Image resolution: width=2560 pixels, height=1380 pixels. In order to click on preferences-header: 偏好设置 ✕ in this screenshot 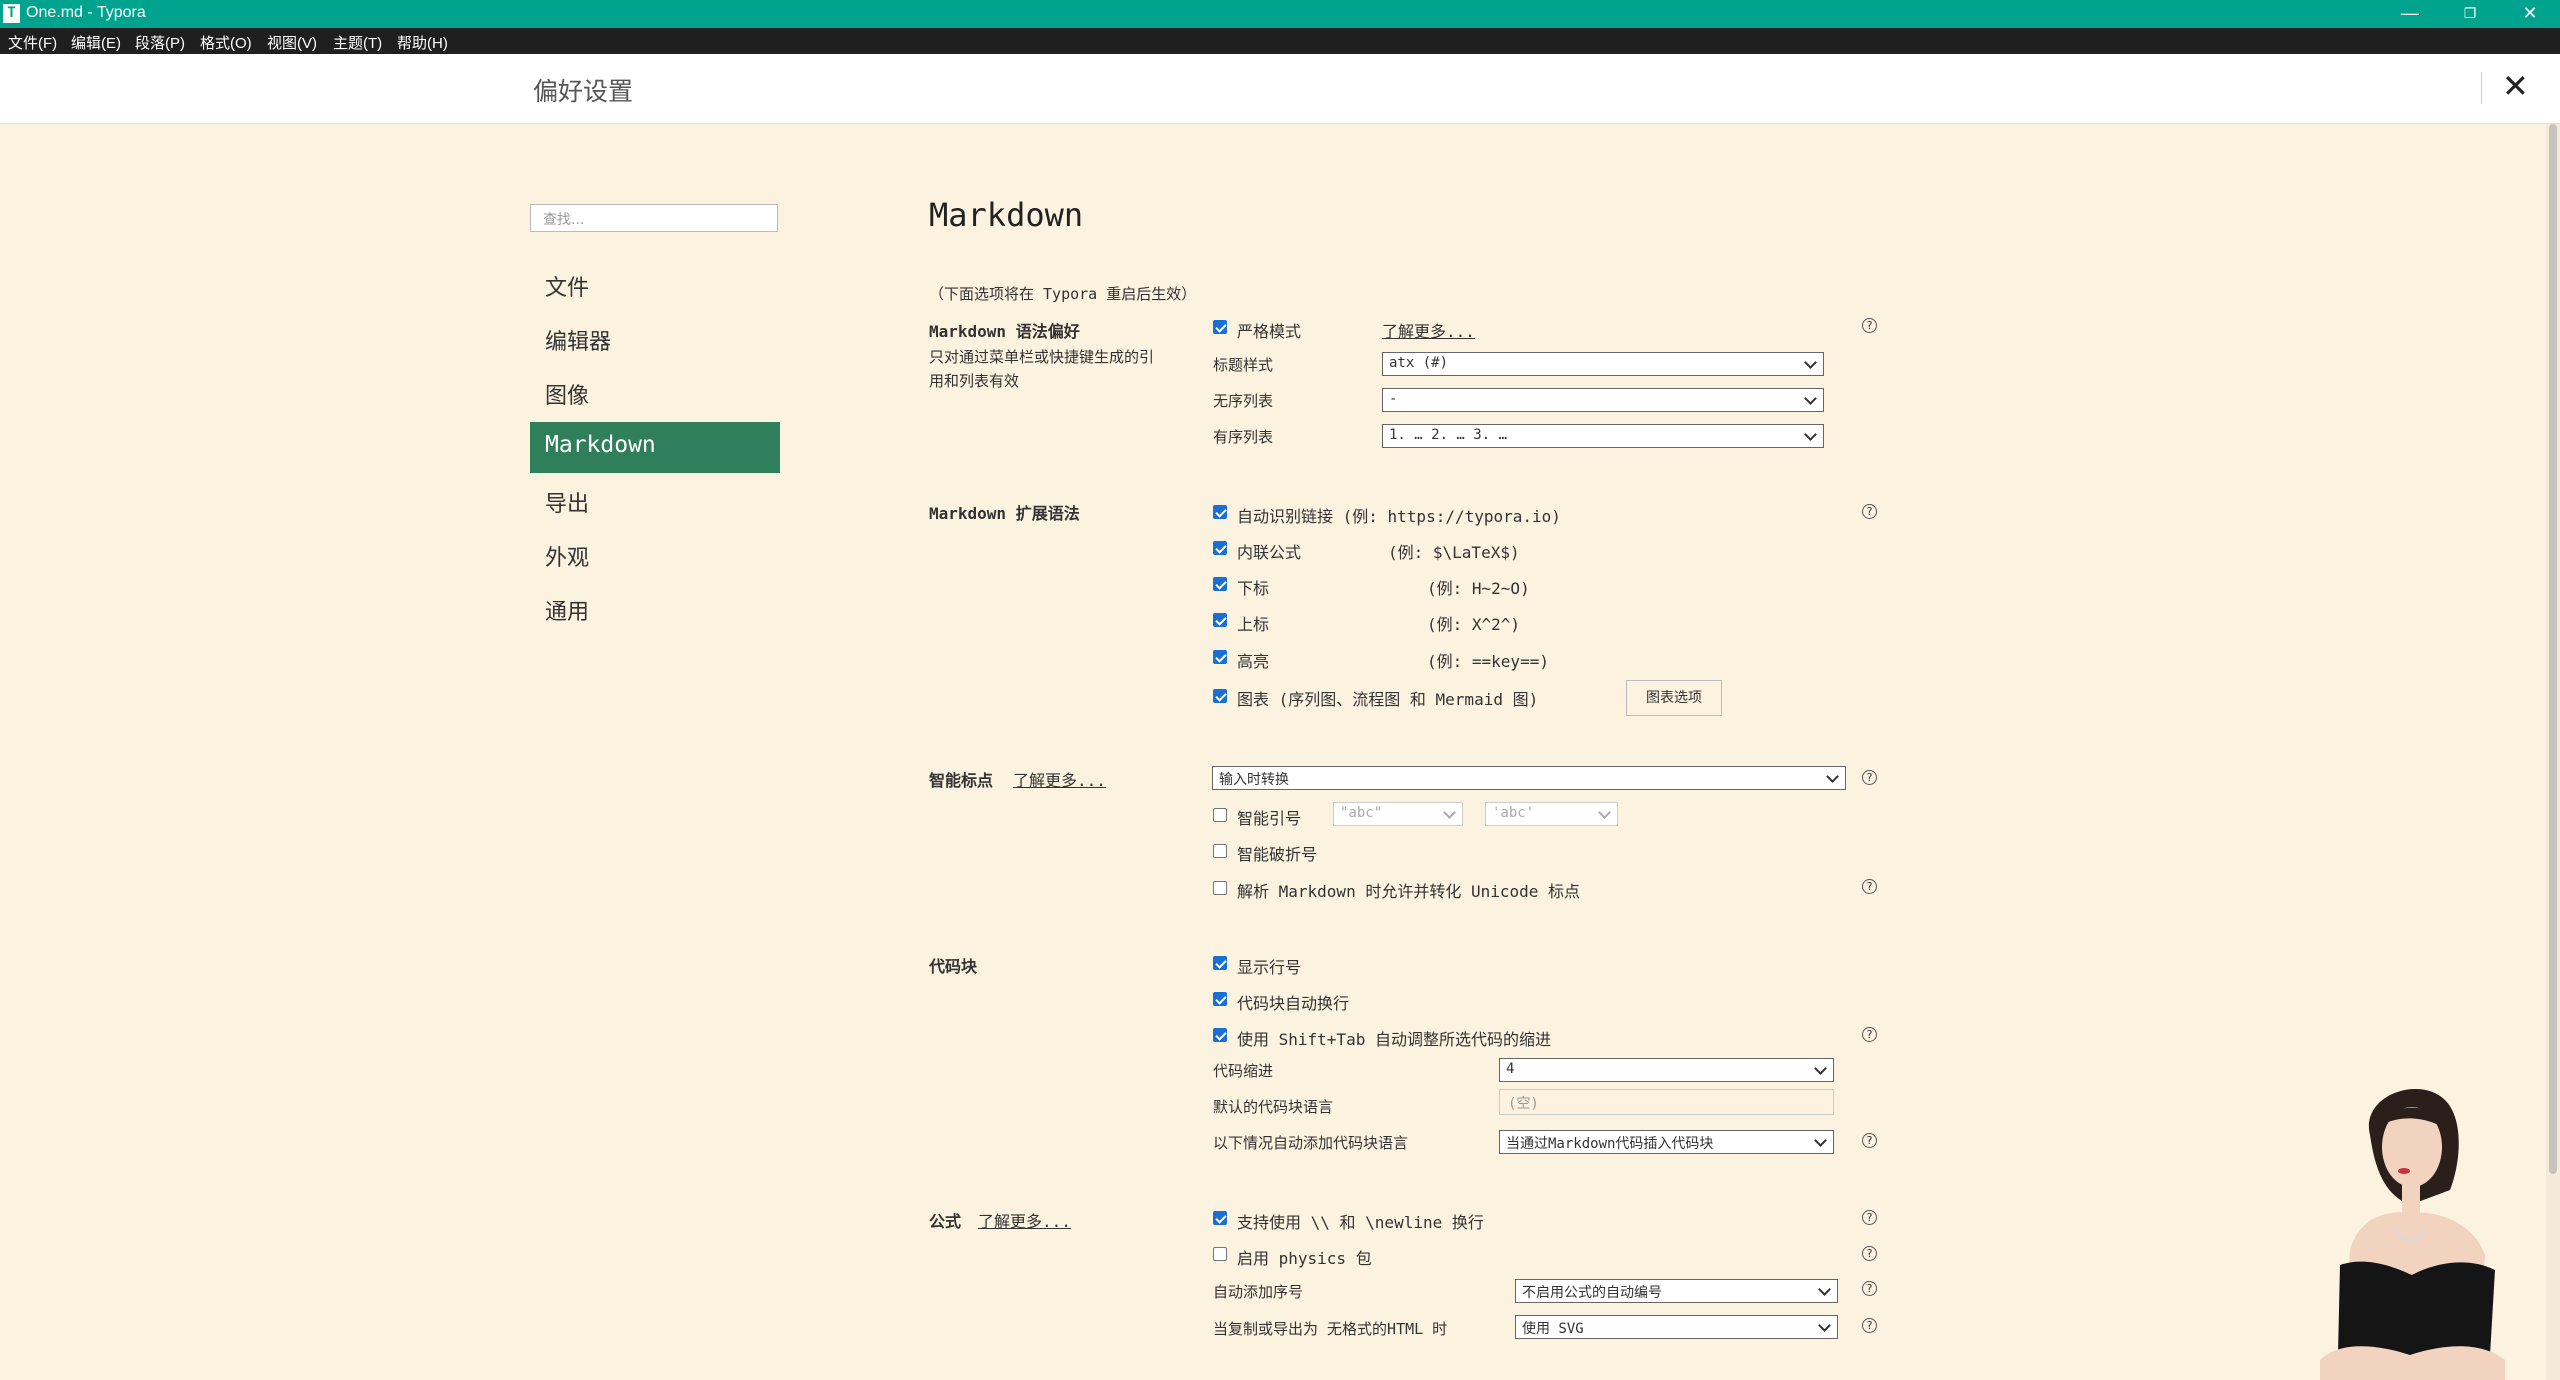, I will do `click(1280, 89)`.